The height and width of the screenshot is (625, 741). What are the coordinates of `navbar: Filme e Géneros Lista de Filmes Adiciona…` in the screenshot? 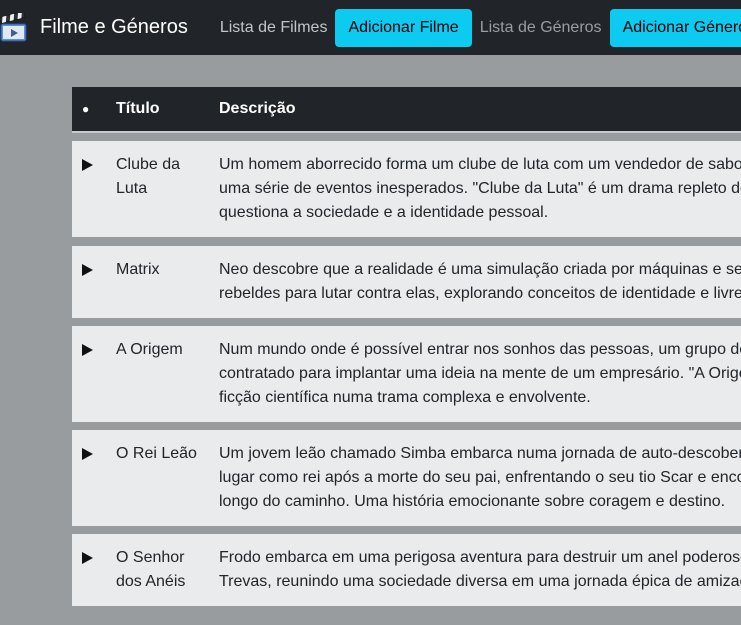 It's located at (370, 27).